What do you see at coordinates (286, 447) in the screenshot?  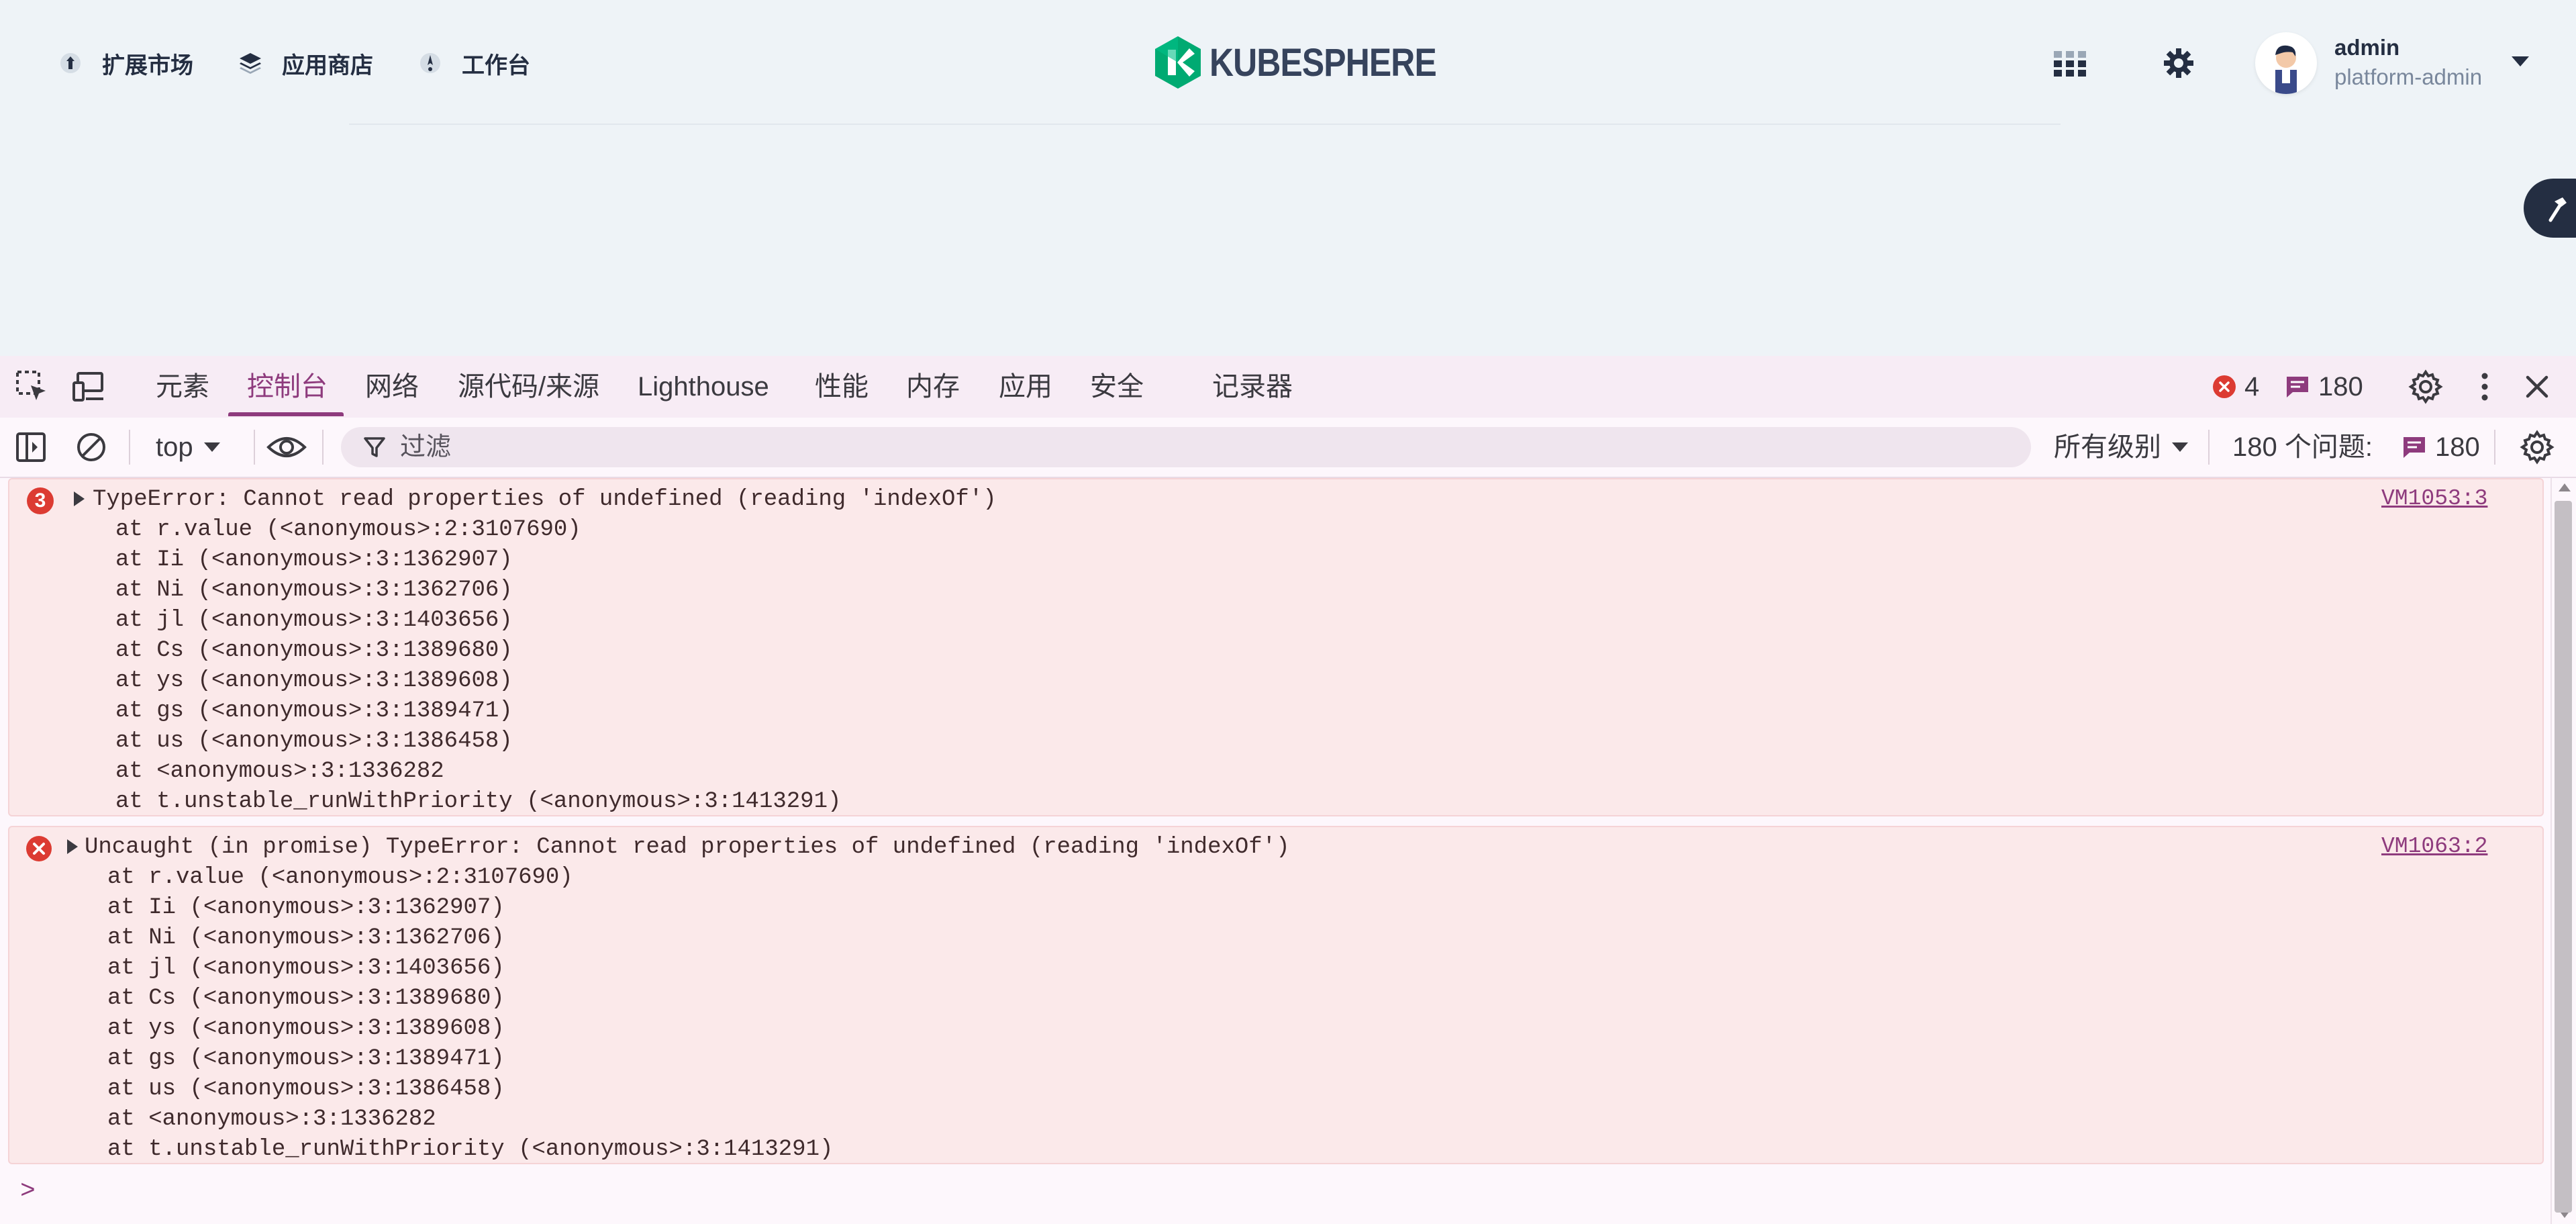 I see `live-expression-eye-icon` at bounding box center [286, 447].